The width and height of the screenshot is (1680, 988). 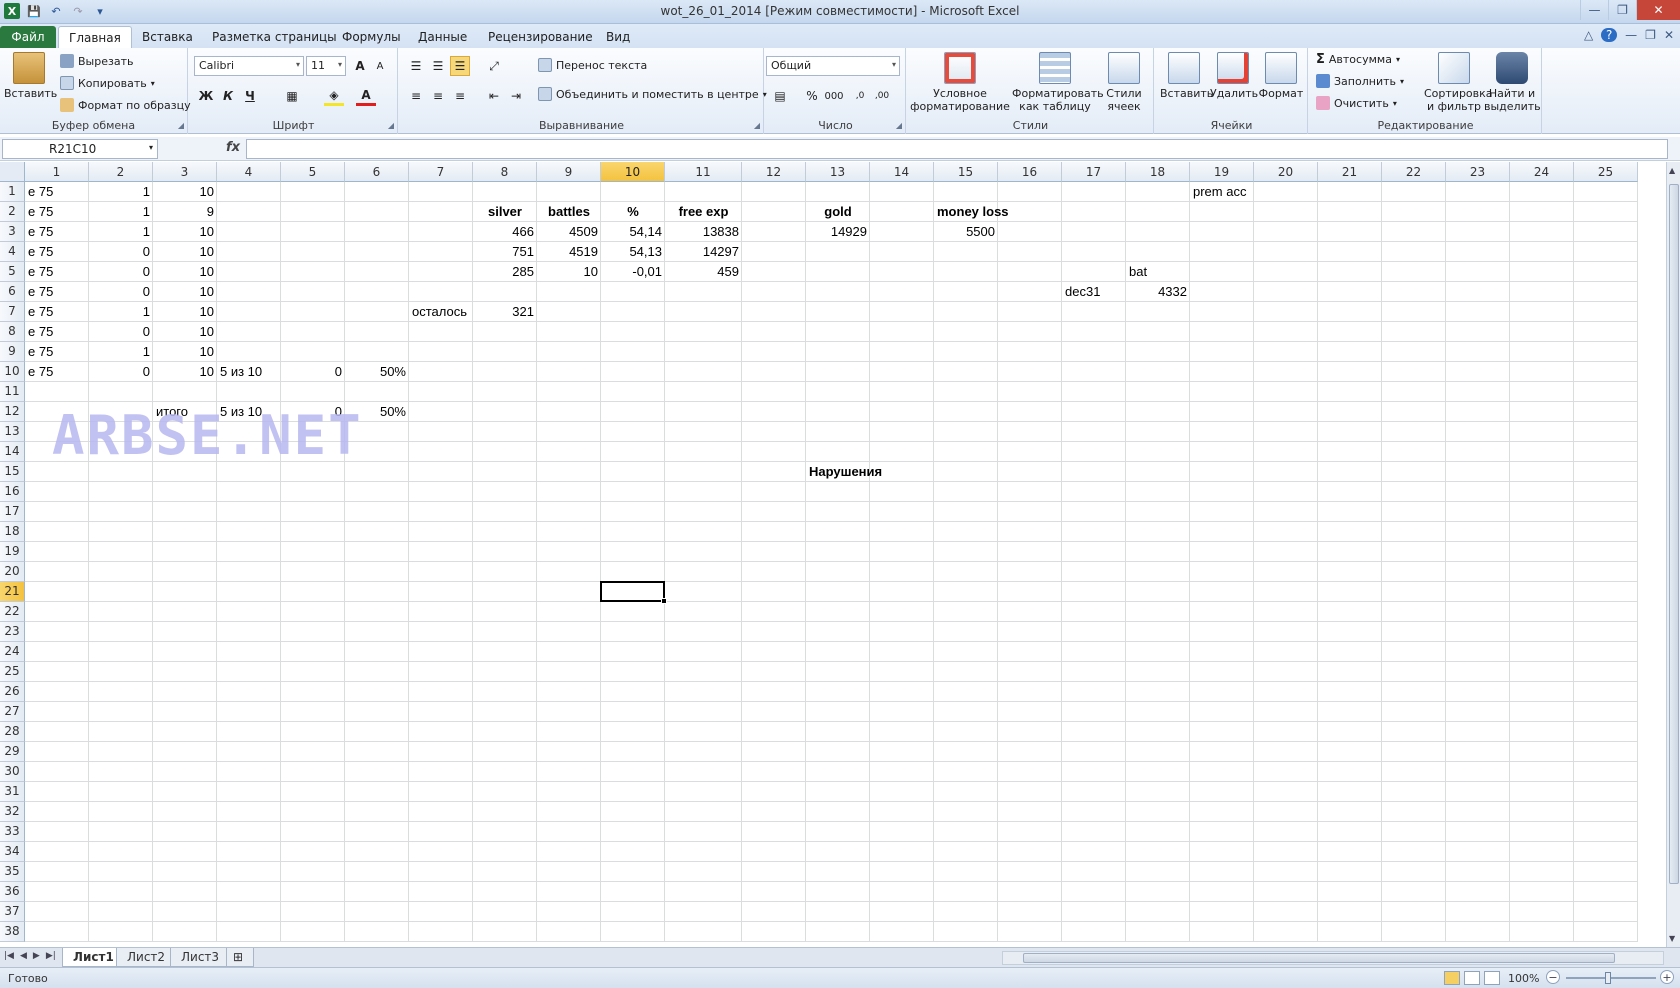 What do you see at coordinates (371, 37) in the screenshot?
I see `tab-formulas: Формулы` at bounding box center [371, 37].